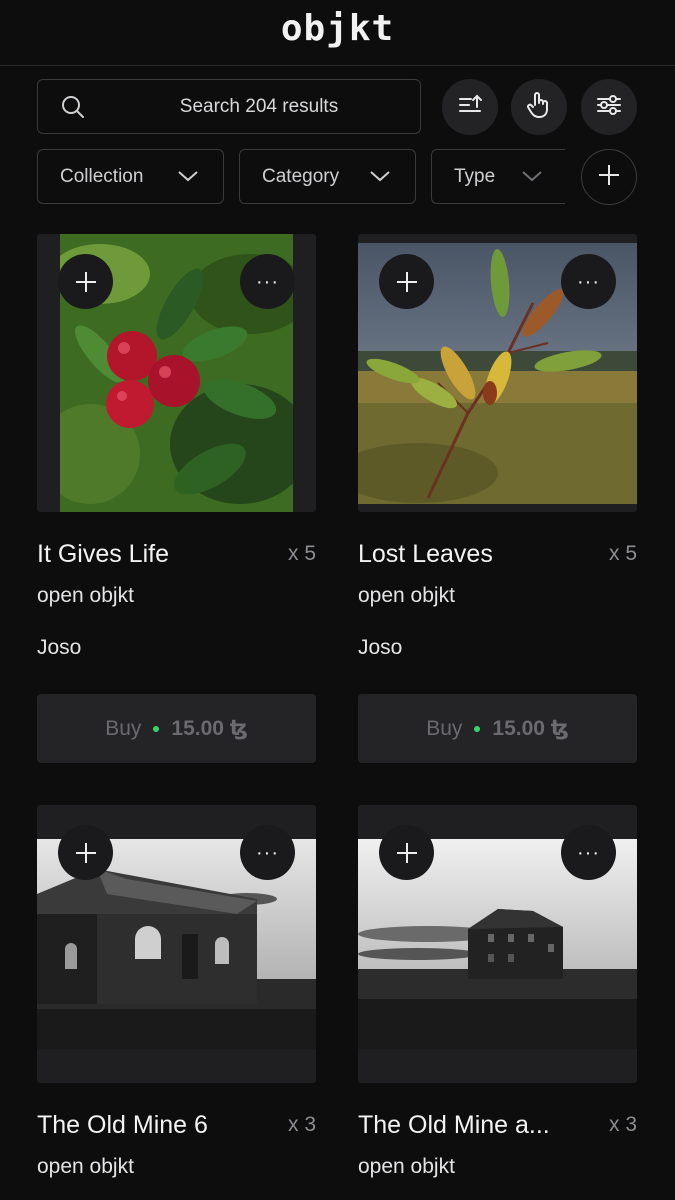 This screenshot has height=1200, width=675. I want to click on search-input: Search 204 results, so click(229, 106).